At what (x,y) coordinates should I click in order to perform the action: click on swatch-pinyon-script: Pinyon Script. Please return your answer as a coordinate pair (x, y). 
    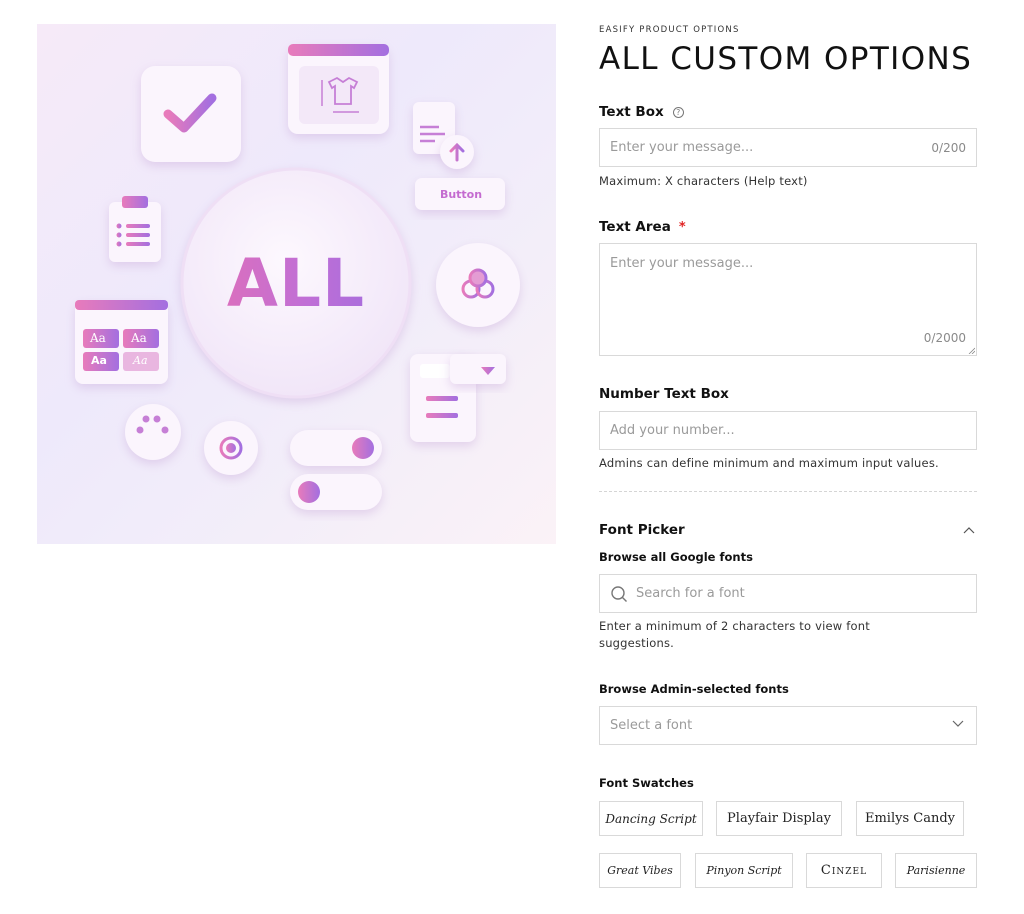
    Looking at the image, I should click on (744, 870).